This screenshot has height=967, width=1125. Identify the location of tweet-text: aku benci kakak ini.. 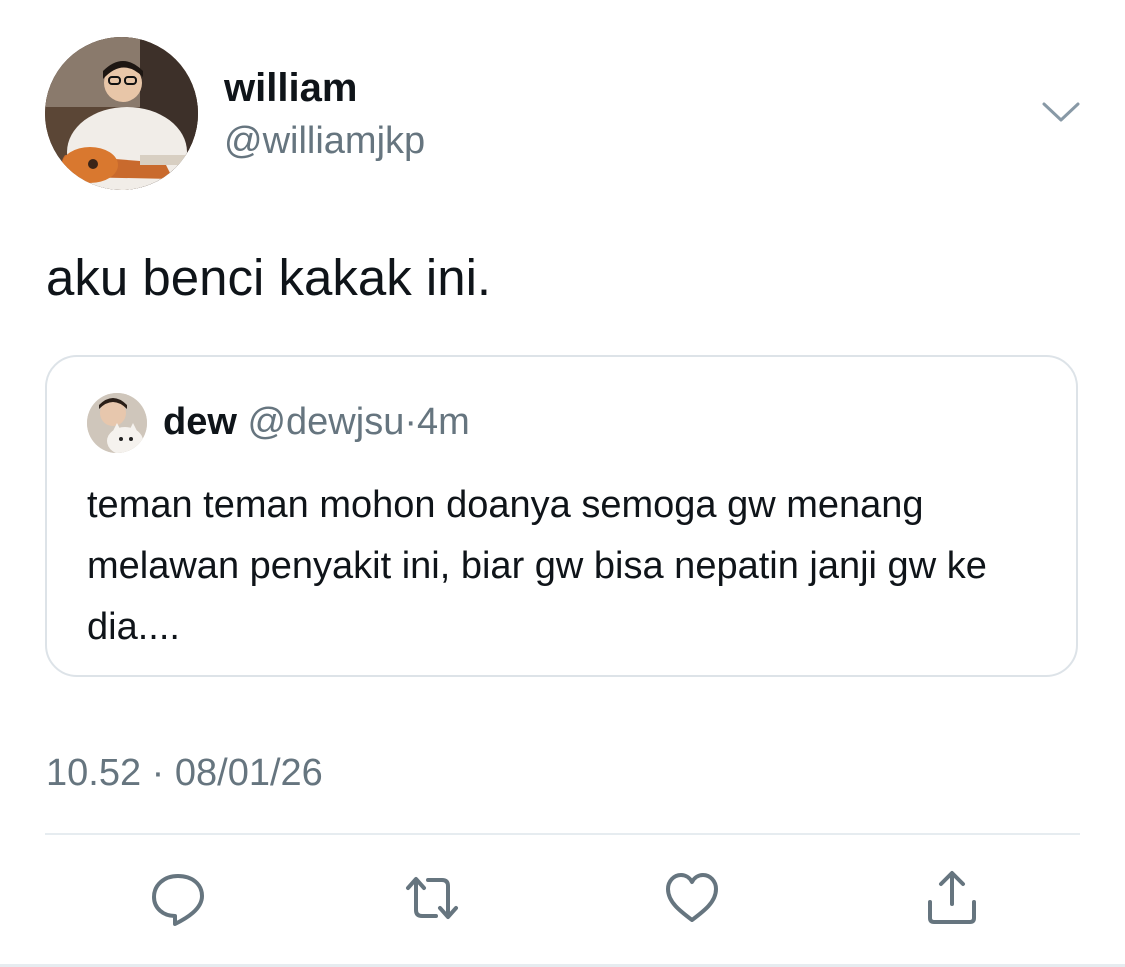
(269, 277).